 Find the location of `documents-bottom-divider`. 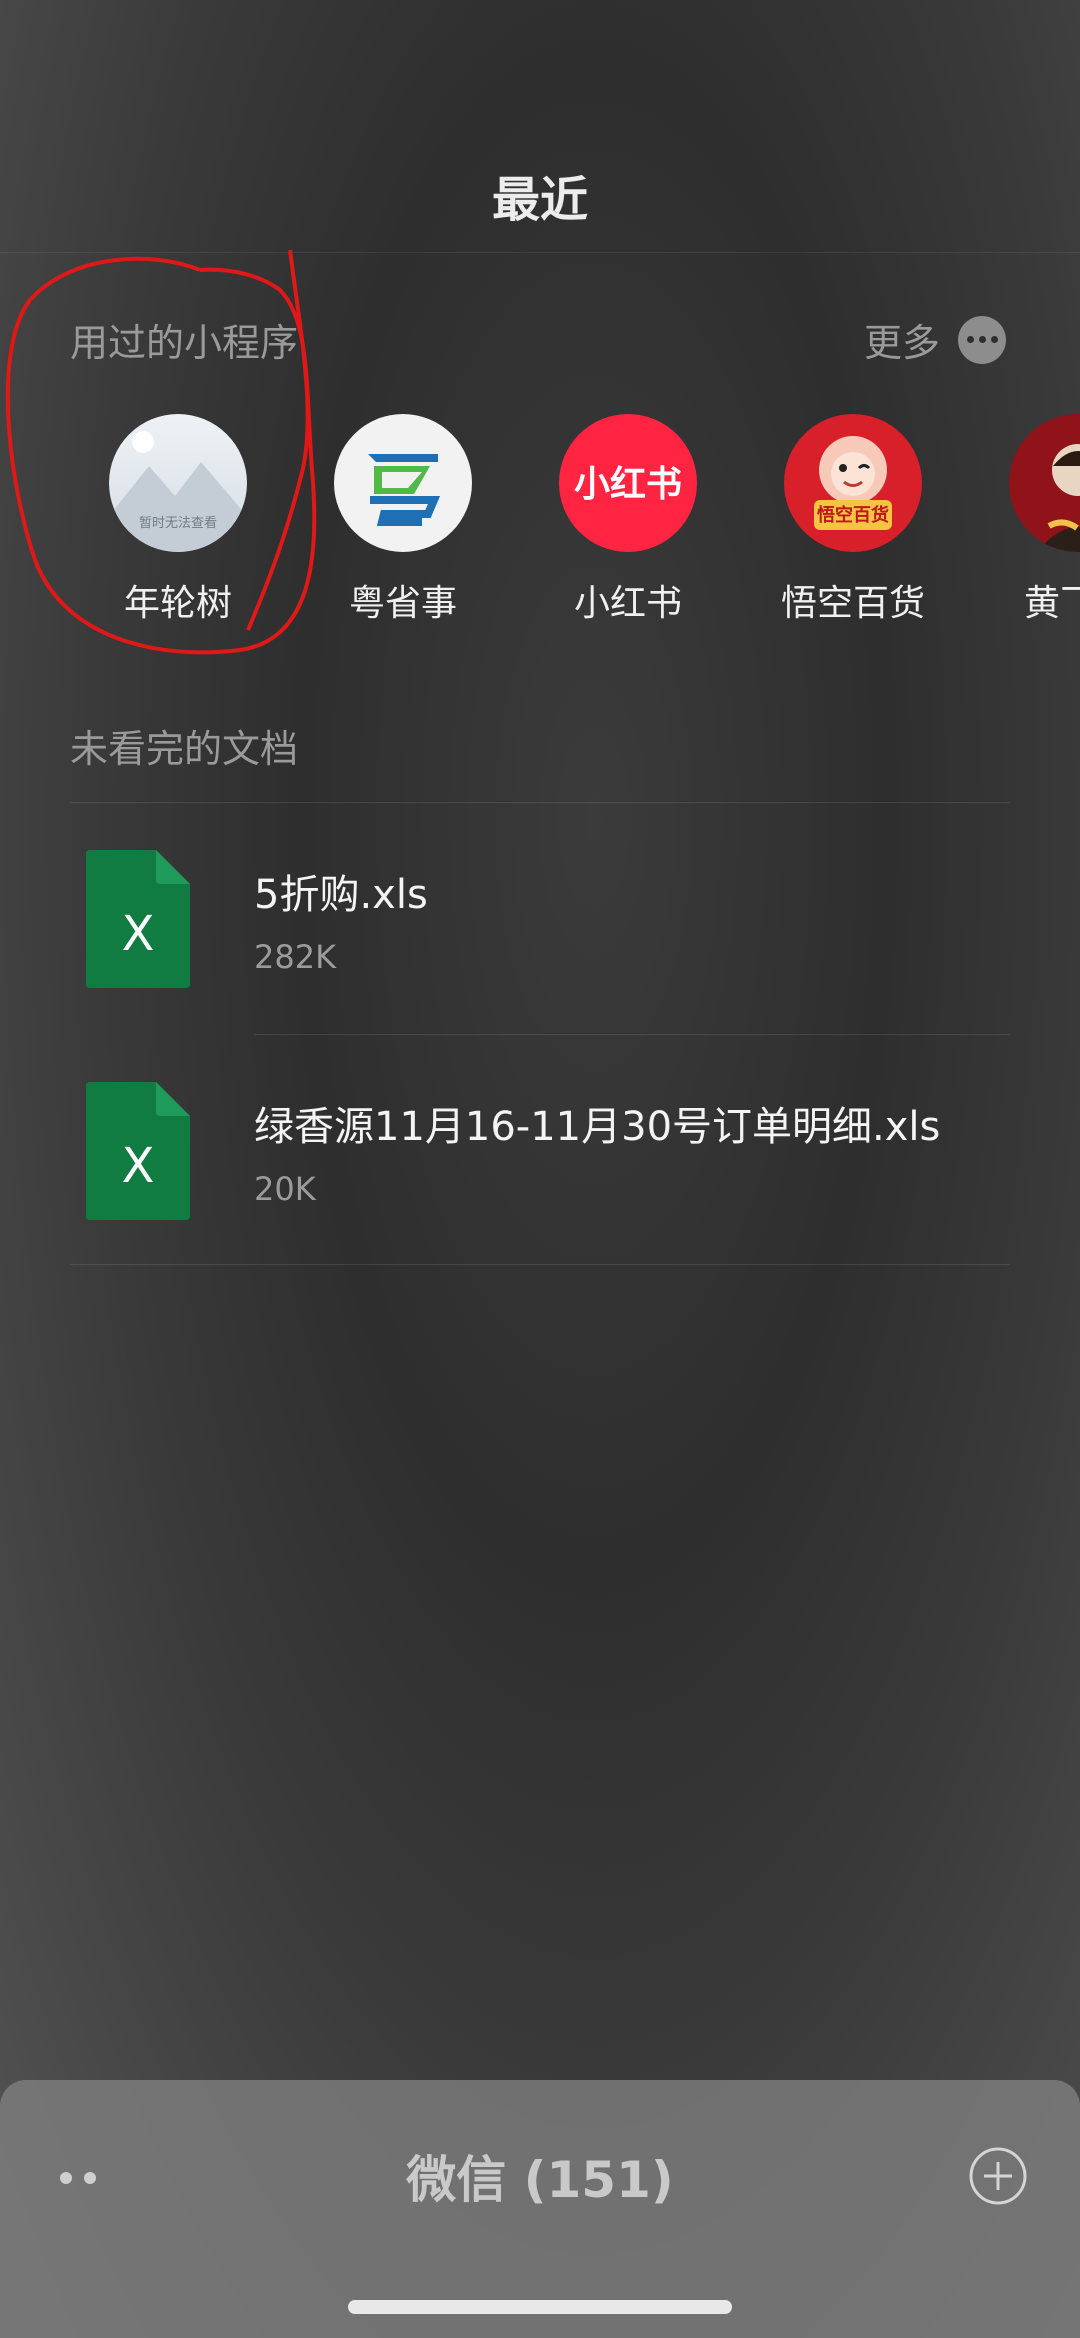

documents-bottom-divider is located at coordinates (540, 1264).